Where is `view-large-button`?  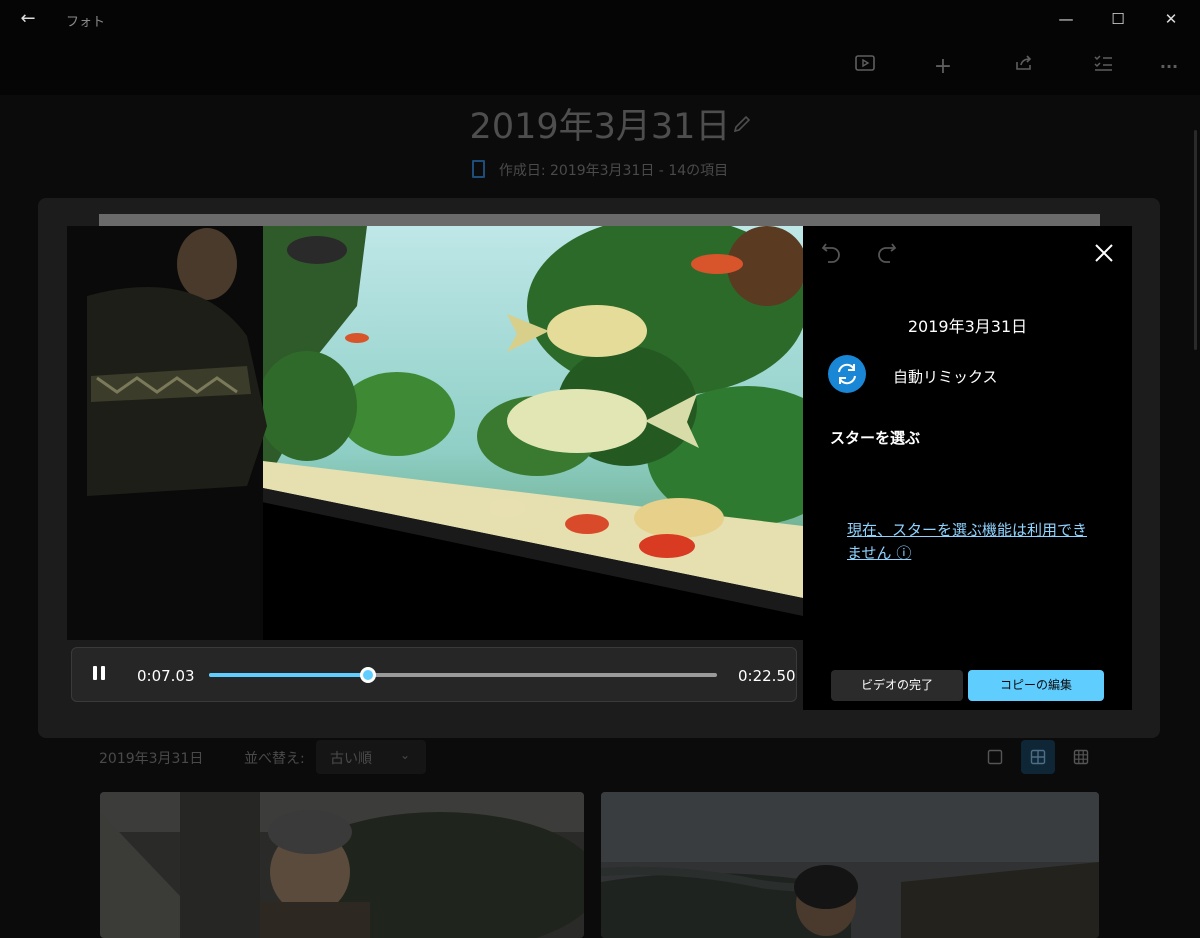
view-large-button is located at coordinates (995, 757).